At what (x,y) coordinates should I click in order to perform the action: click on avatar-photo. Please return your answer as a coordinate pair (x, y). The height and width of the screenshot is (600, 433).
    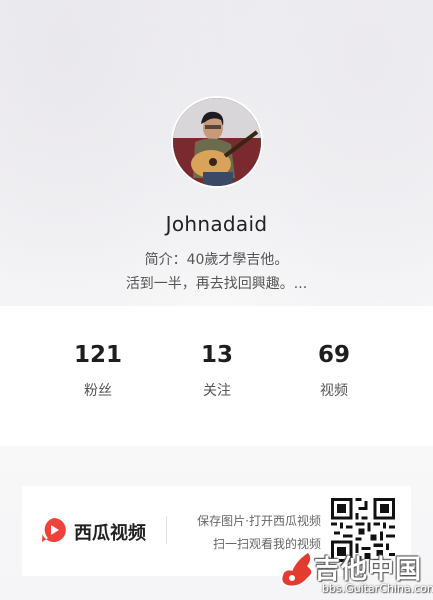
    Looking at the image, I should click on (217, 142).